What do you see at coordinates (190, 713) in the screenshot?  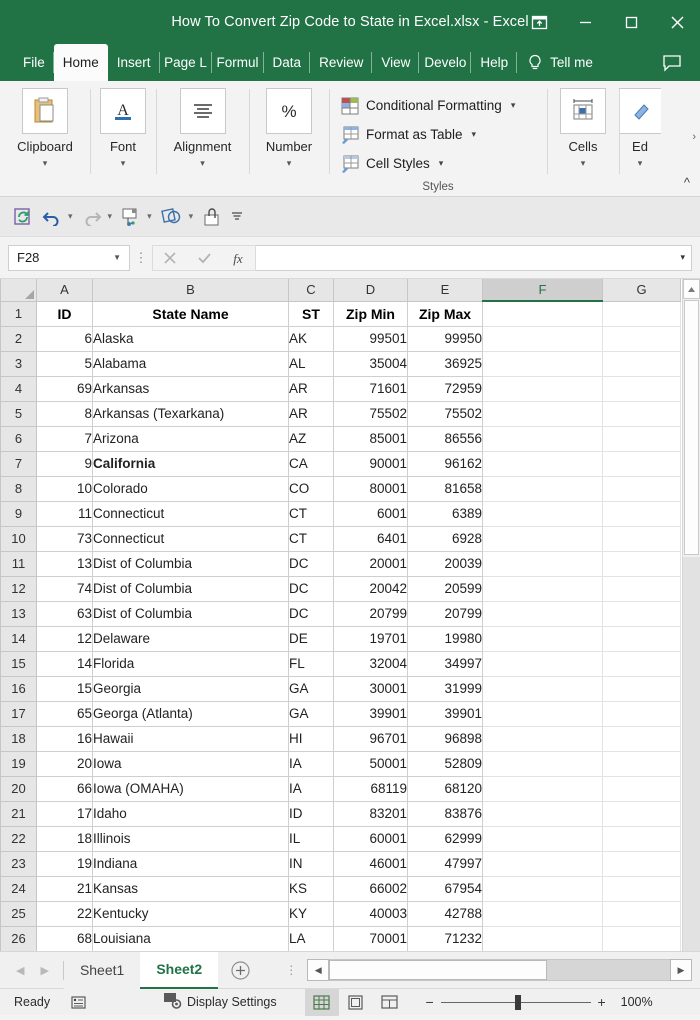 I see `cell-b17: Georga (Atlanta)` at bounding box center [190, 713].